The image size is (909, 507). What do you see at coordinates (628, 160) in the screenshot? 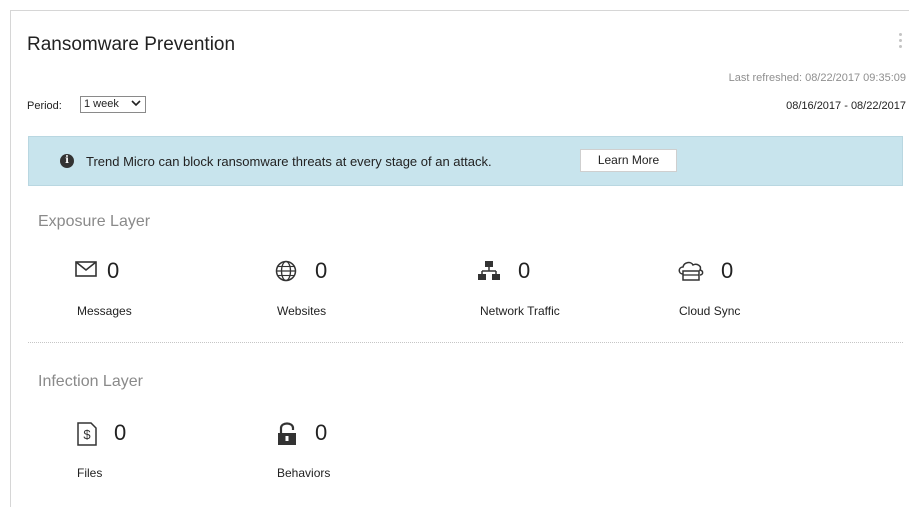
I see `learn-more-button: Learn More` at bounding box center [628, 160].